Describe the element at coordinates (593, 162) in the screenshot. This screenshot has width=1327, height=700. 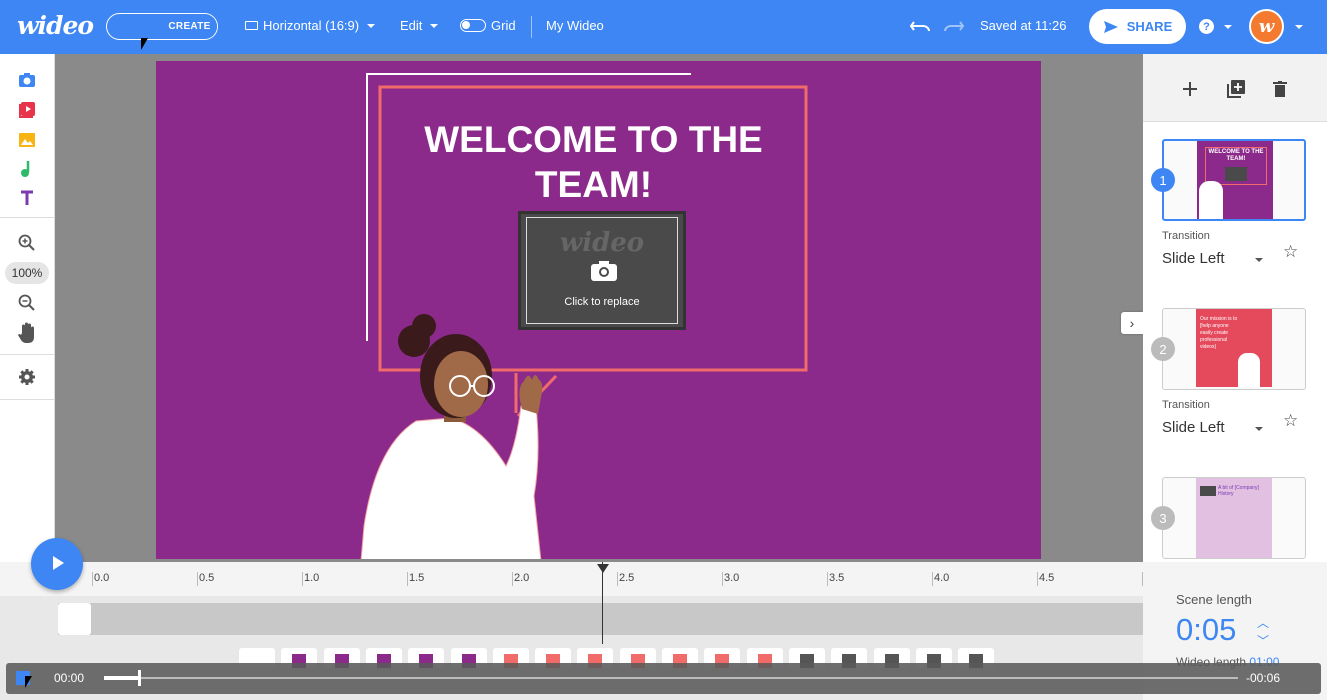
I see `scene-title: WELCOME TO THE TEAM!` at that location.